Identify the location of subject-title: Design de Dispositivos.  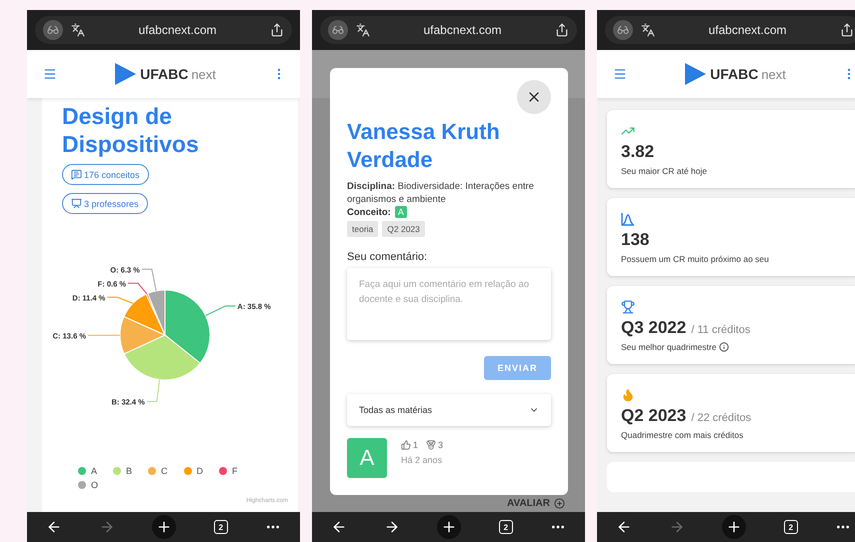
(131, 130).